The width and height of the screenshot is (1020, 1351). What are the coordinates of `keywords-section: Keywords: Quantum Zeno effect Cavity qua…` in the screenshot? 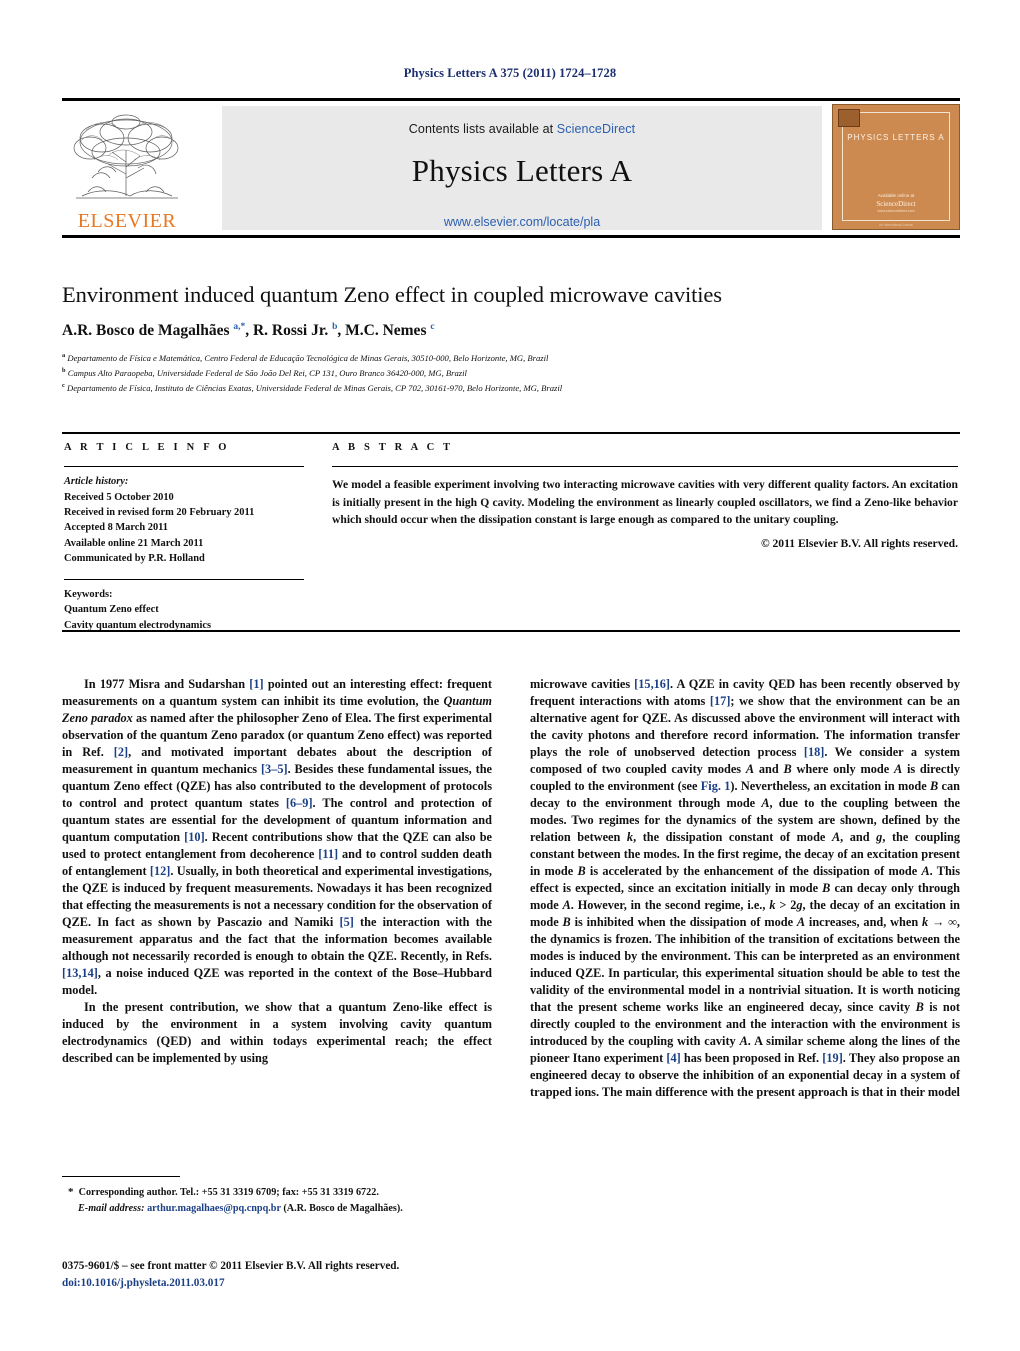 It's located at (184, 610).